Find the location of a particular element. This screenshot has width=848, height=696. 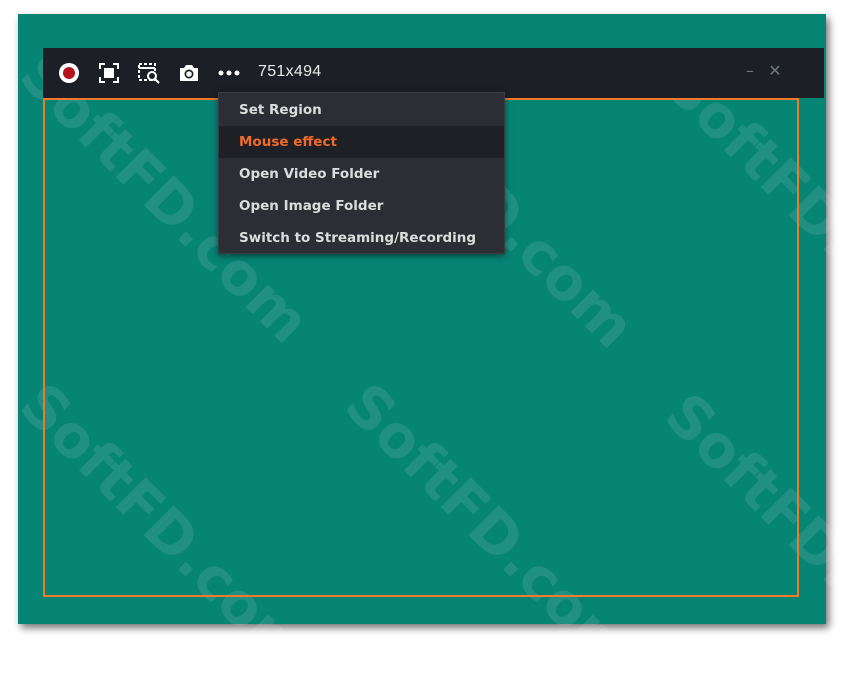

camera-icon is located at coordinates (189, 73).